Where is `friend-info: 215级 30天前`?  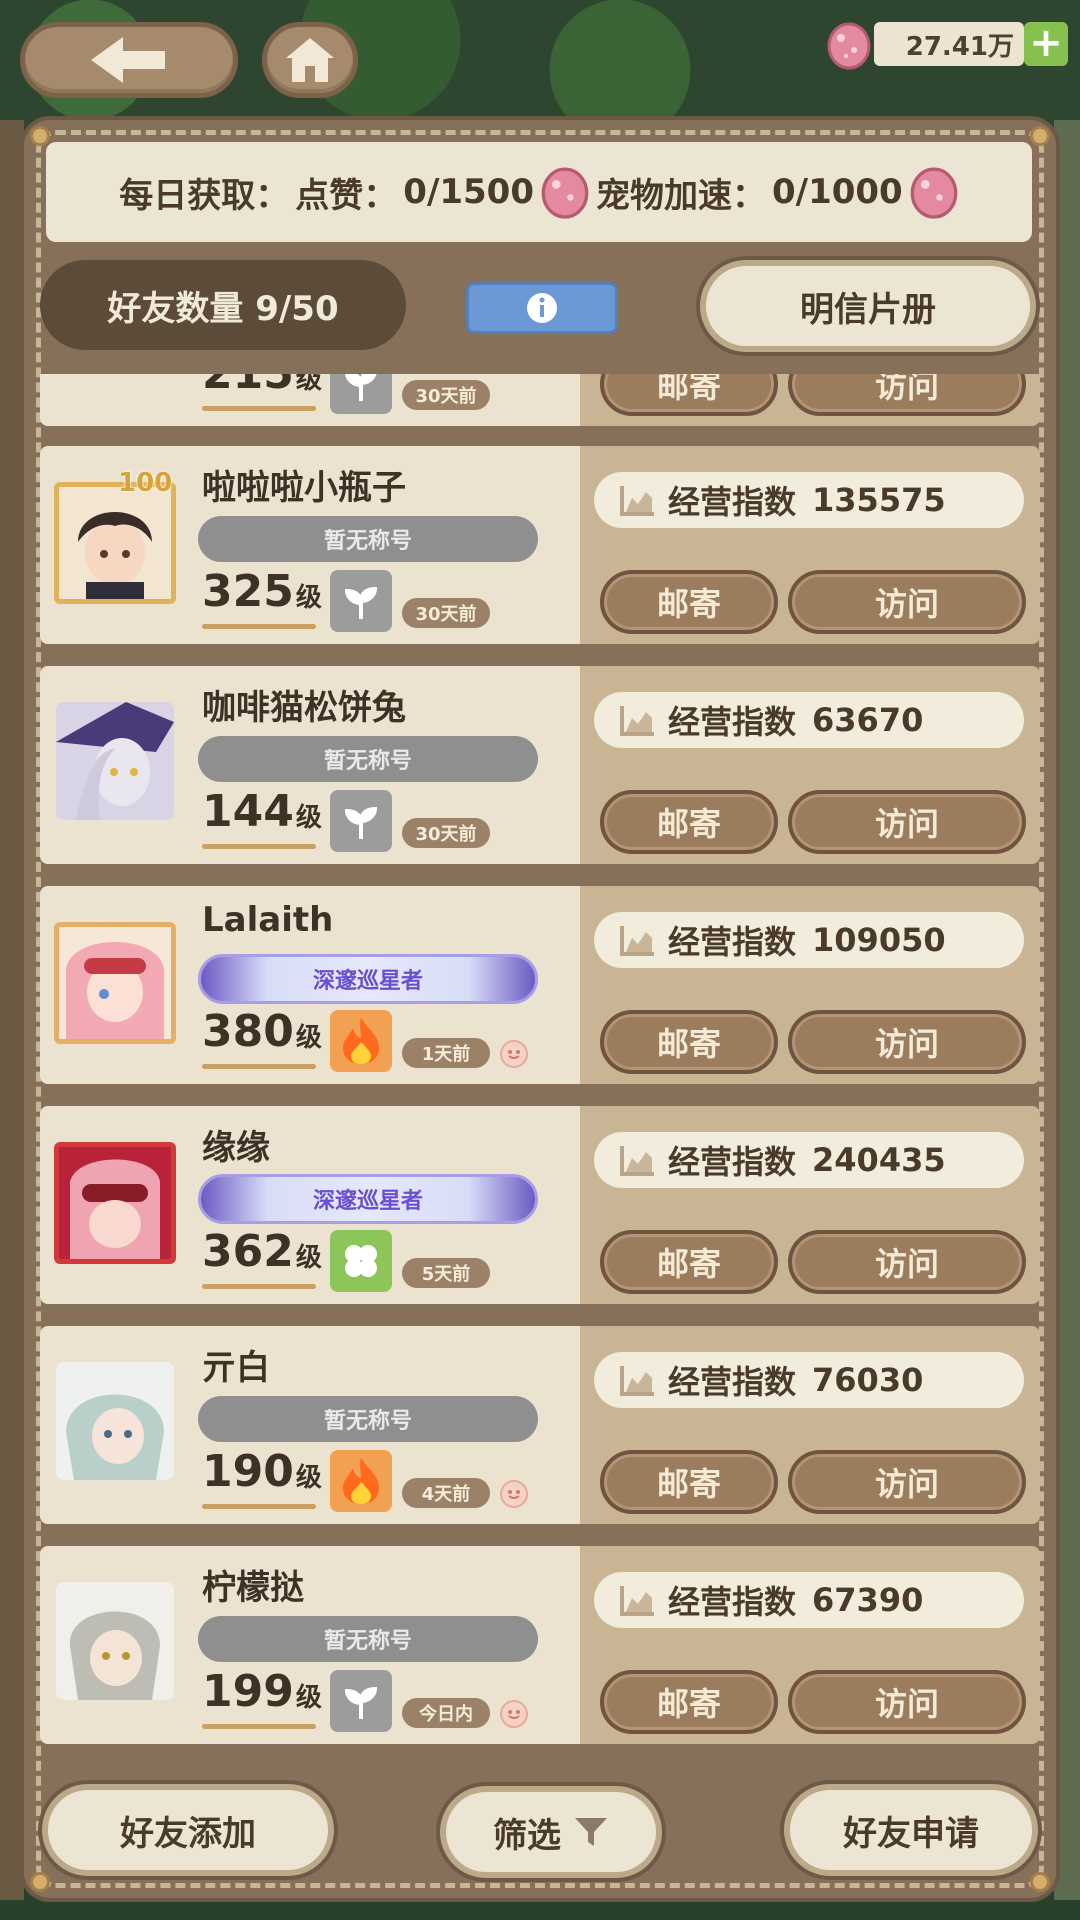 friend-info: 215级 30天前 is located at coordinates (310, 400).